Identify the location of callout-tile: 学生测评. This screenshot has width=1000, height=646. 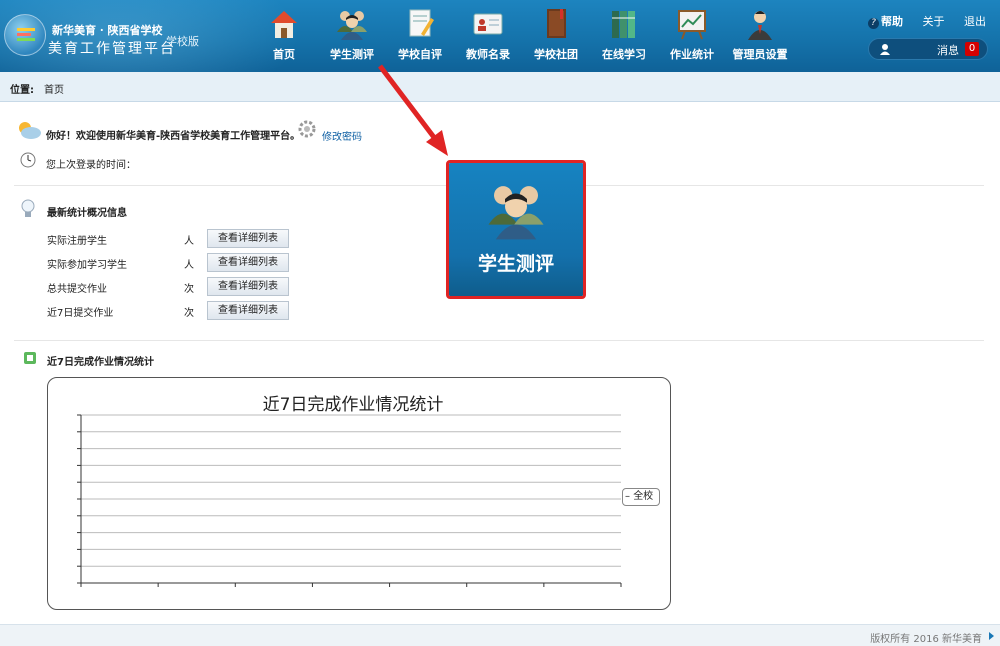
(516, 229).